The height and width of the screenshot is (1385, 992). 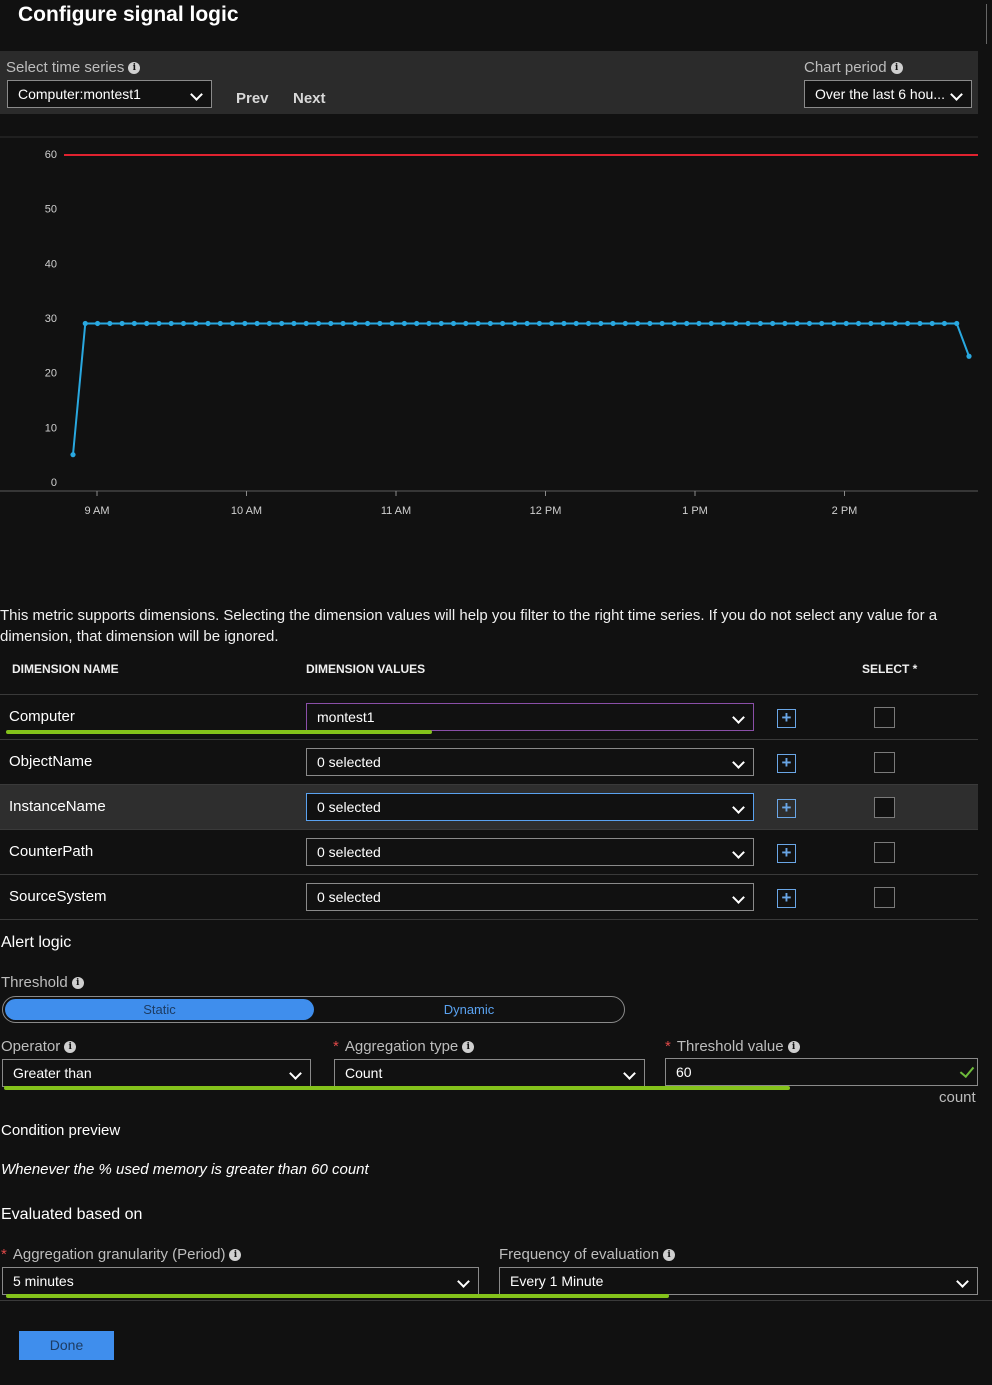 I want to click on threshold-type-toggle: Static Dynamic, so click(x=313, y=1009).